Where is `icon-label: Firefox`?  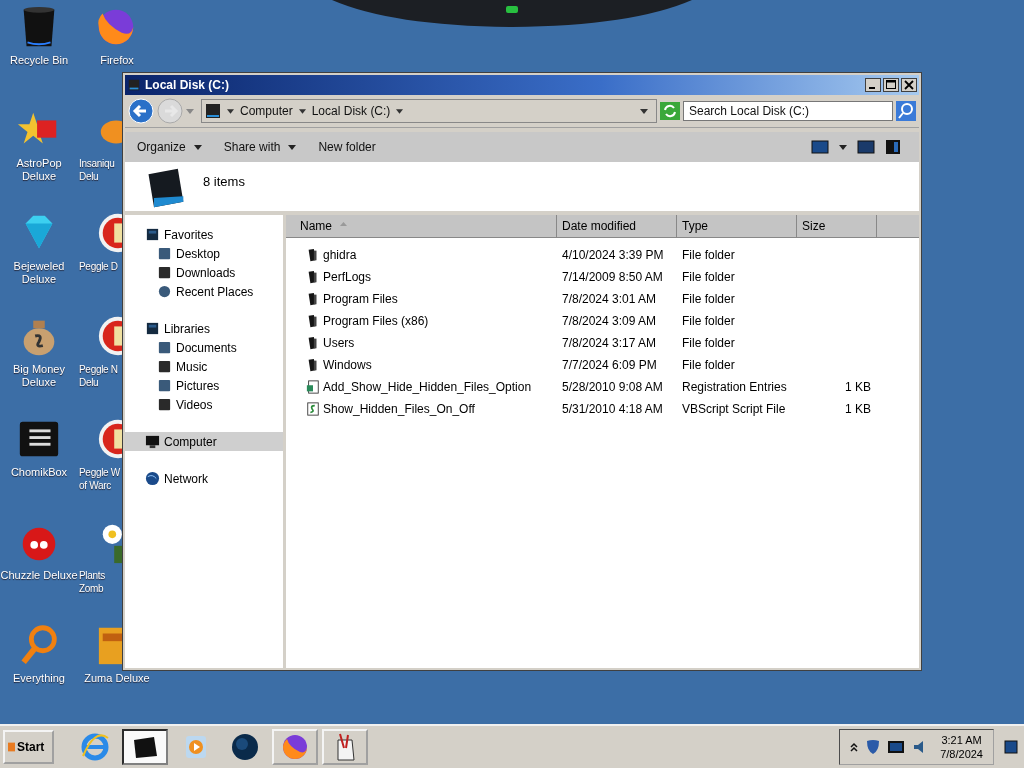 icon-label: Firefox is located at coordinates (117, 60).